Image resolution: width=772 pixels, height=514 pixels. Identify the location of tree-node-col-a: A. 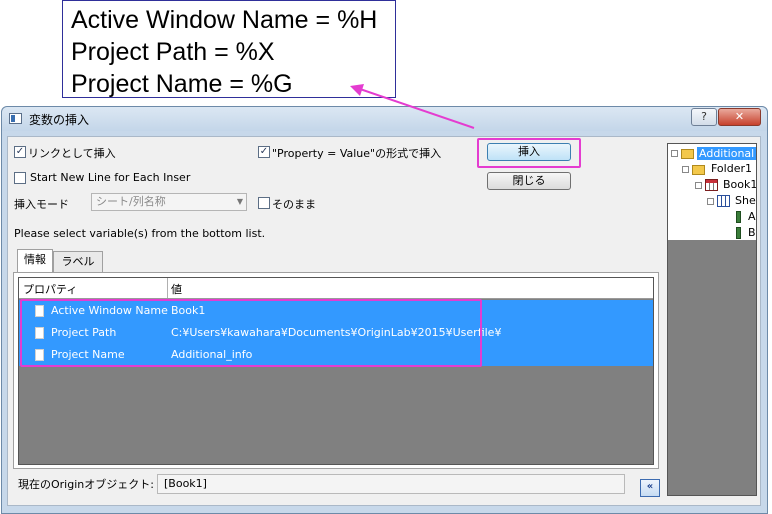
(752, 216).